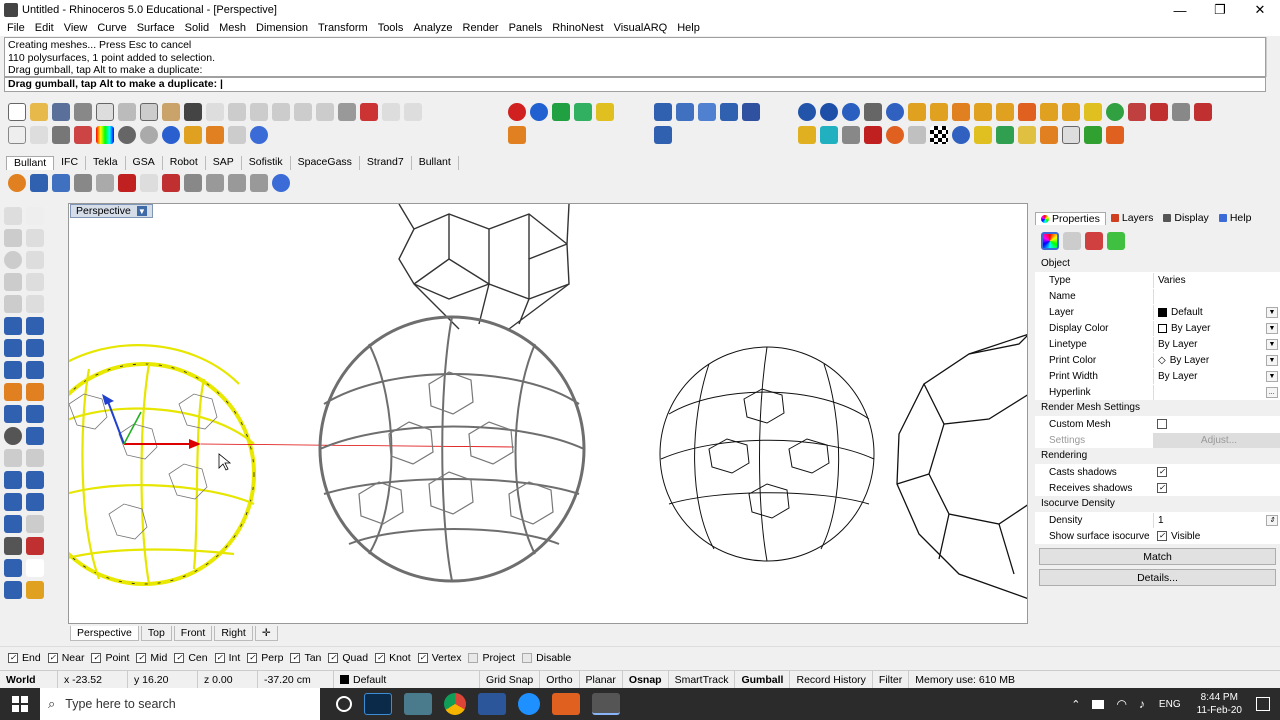 This screenshot has width=1280, height=720. I want to click on history-scrollbar, so click(1272, 57).